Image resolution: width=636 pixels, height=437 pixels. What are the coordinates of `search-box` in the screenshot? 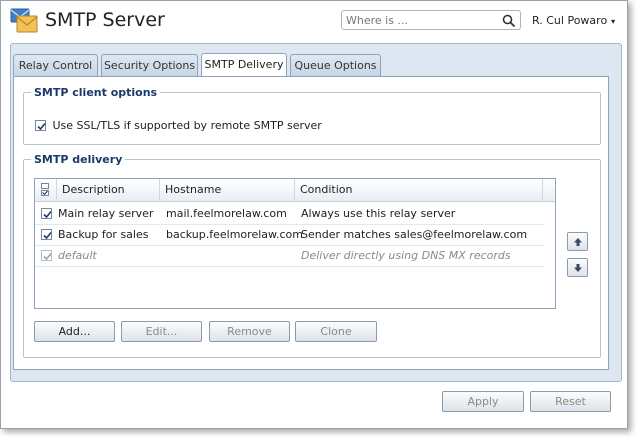 It's located at (431, 20).